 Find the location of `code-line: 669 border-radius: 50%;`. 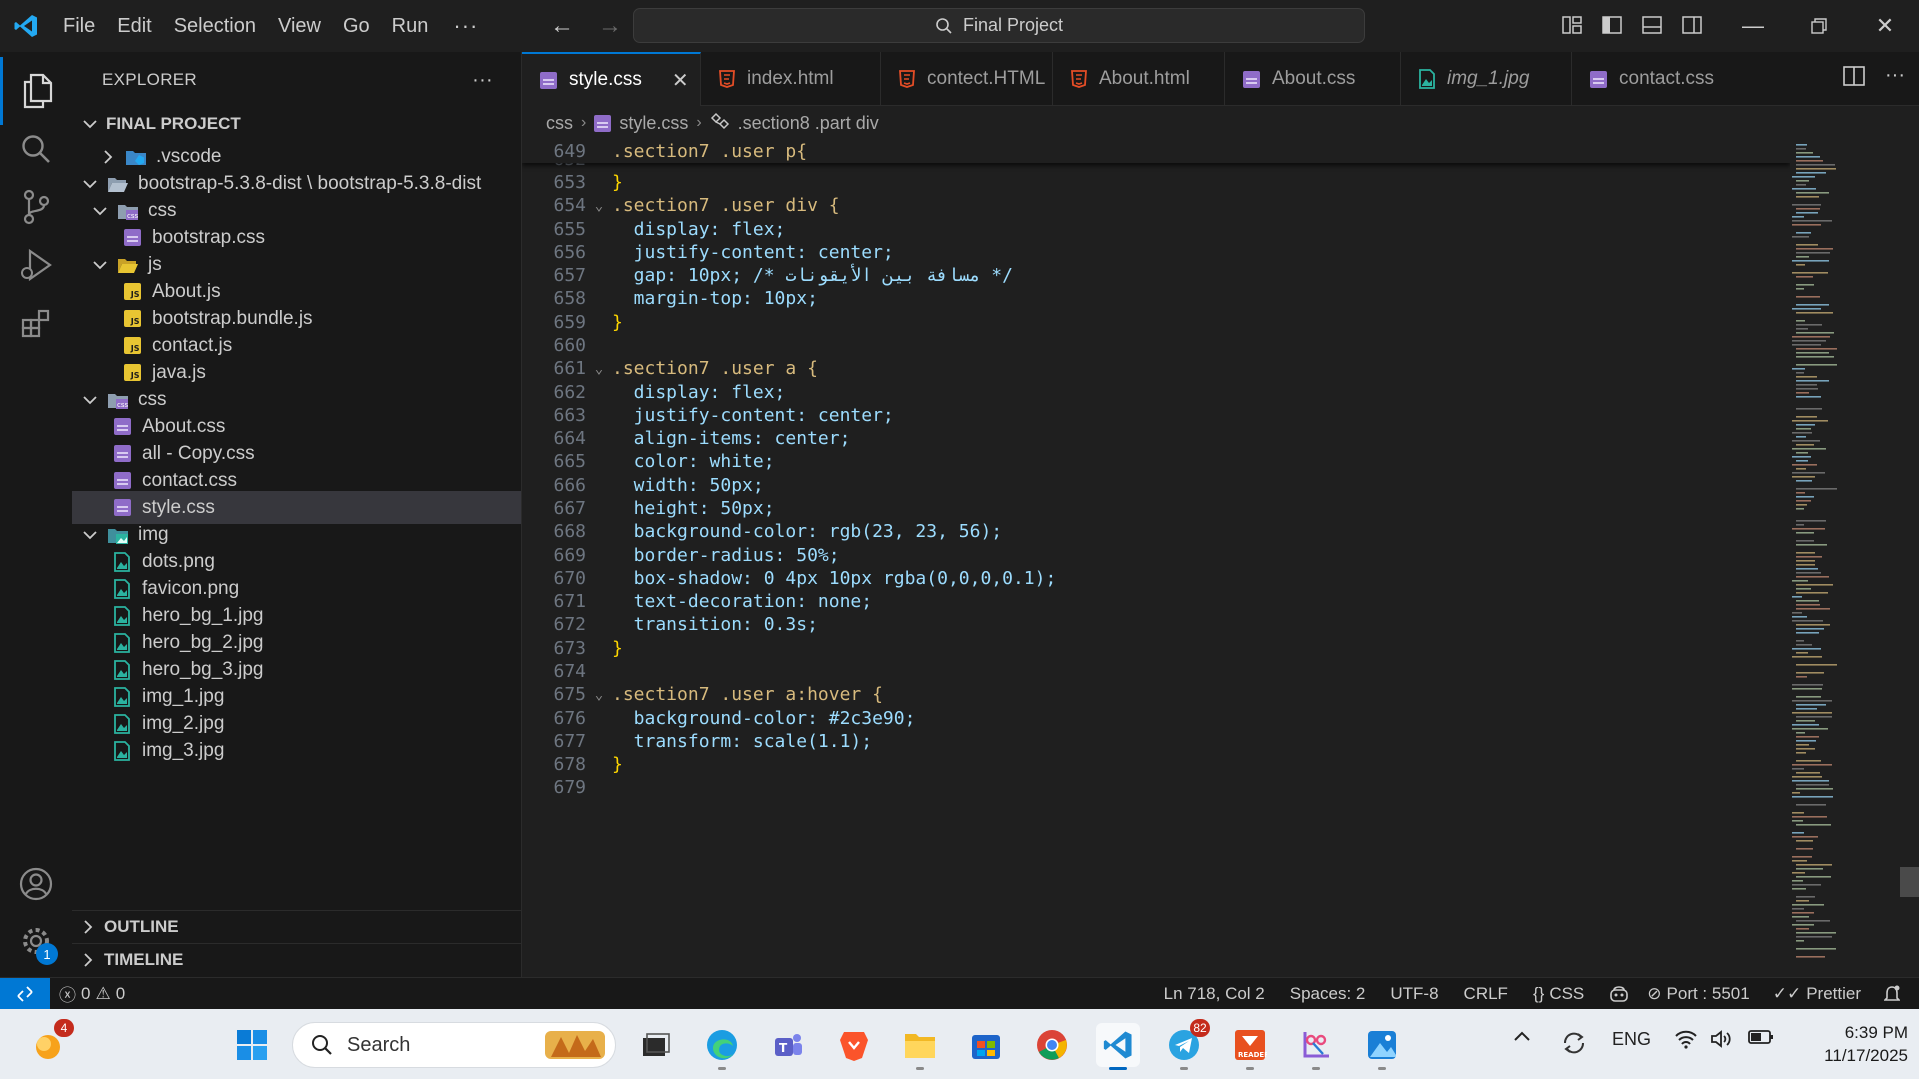

code-line: 669 border-radius: 50%; is located at coordinates (1156, 555).